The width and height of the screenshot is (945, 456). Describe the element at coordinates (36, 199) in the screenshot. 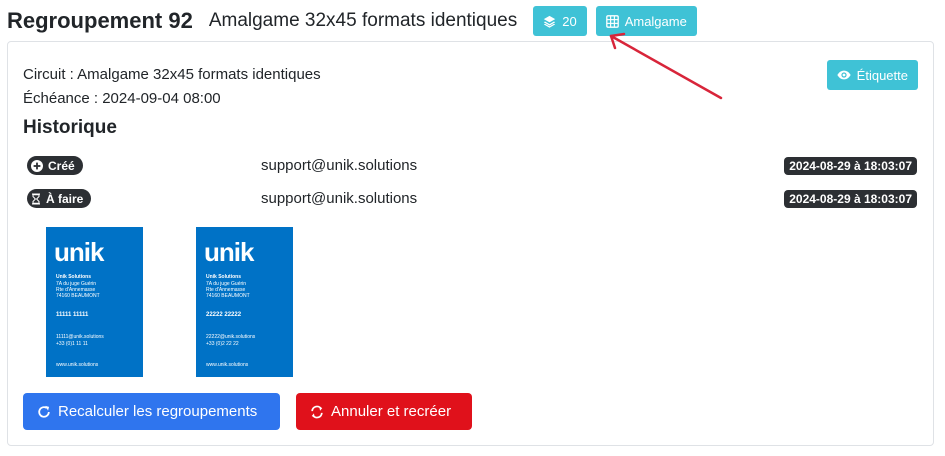

I see `hourglass-icon` at that location.